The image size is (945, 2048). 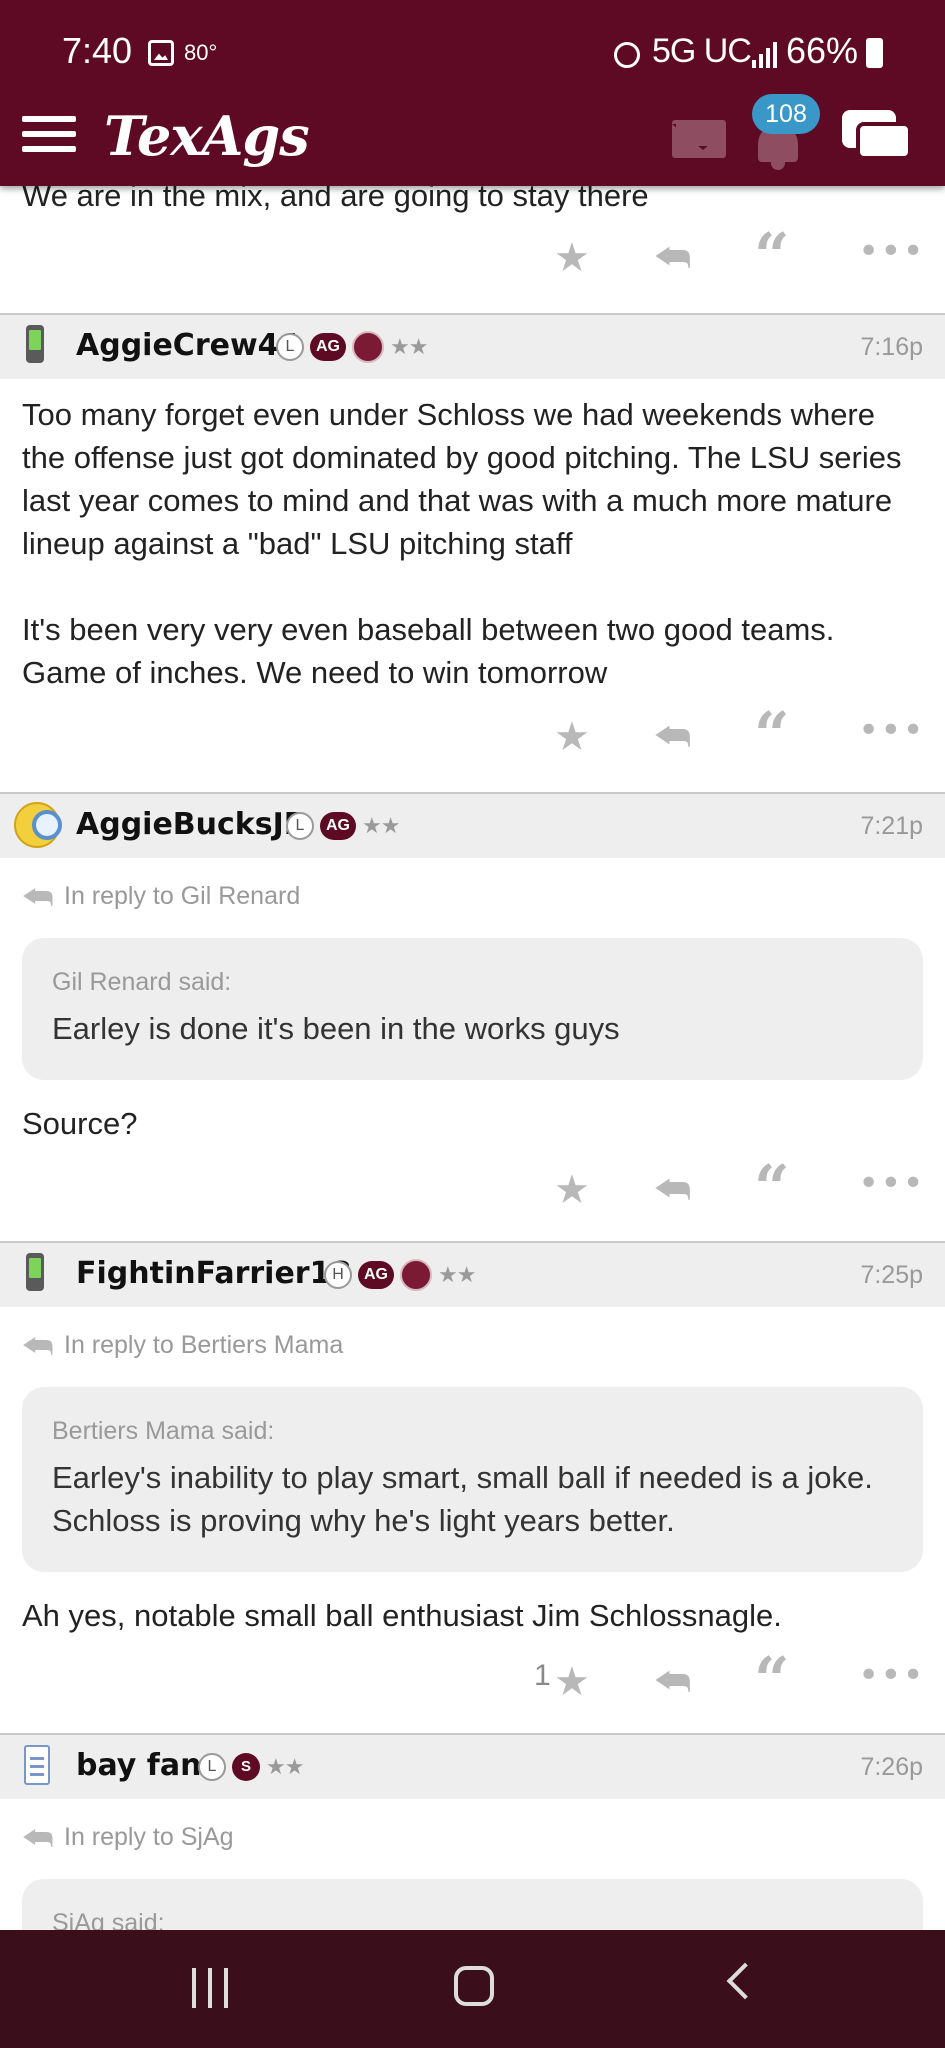 I want to click on chat-icon, so click(x=878, y=137).